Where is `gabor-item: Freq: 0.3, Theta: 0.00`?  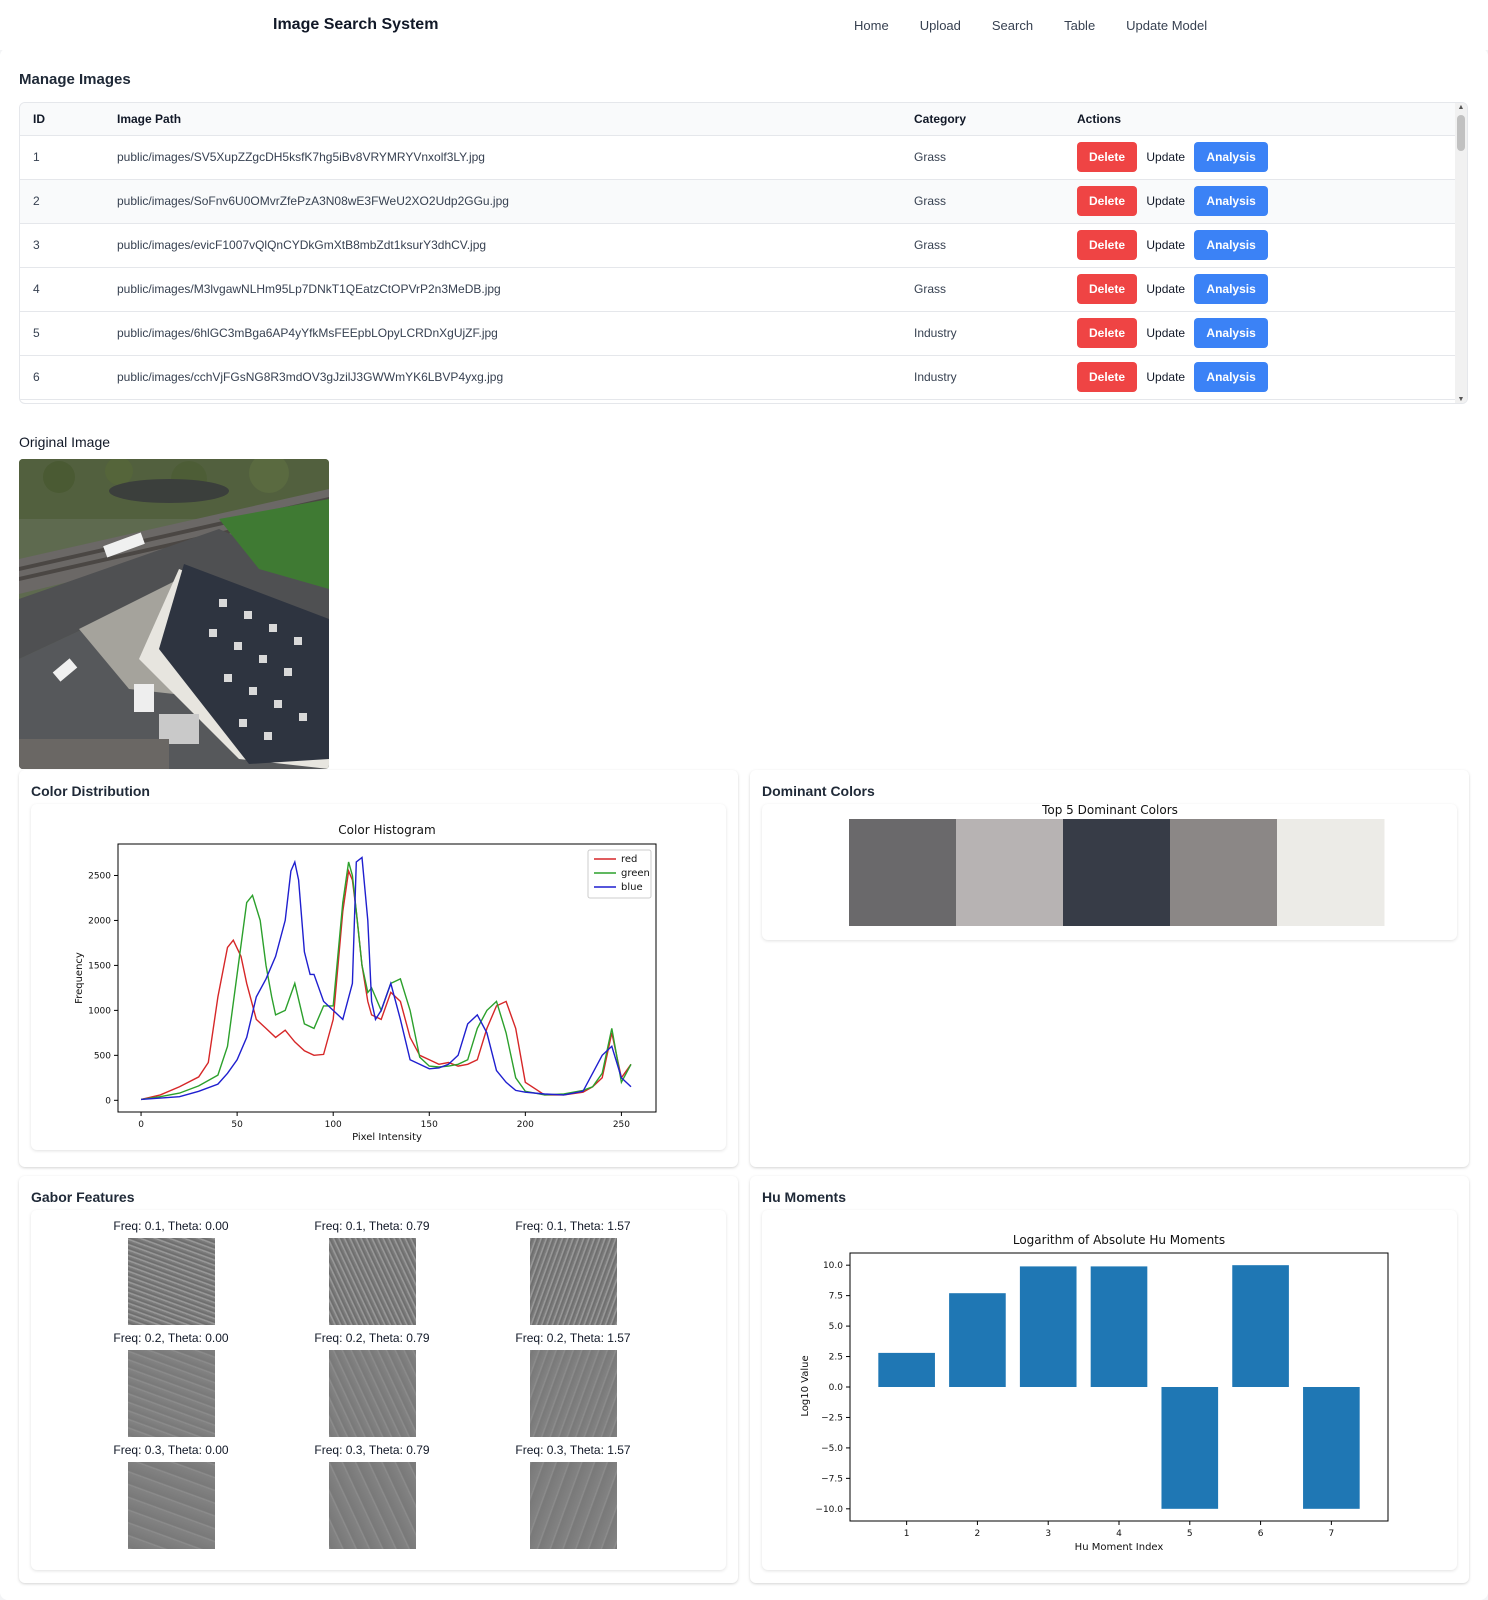 gabor-item: Freq: 0.3, Theta: 0.00 is located at coordinates (171, 1495).